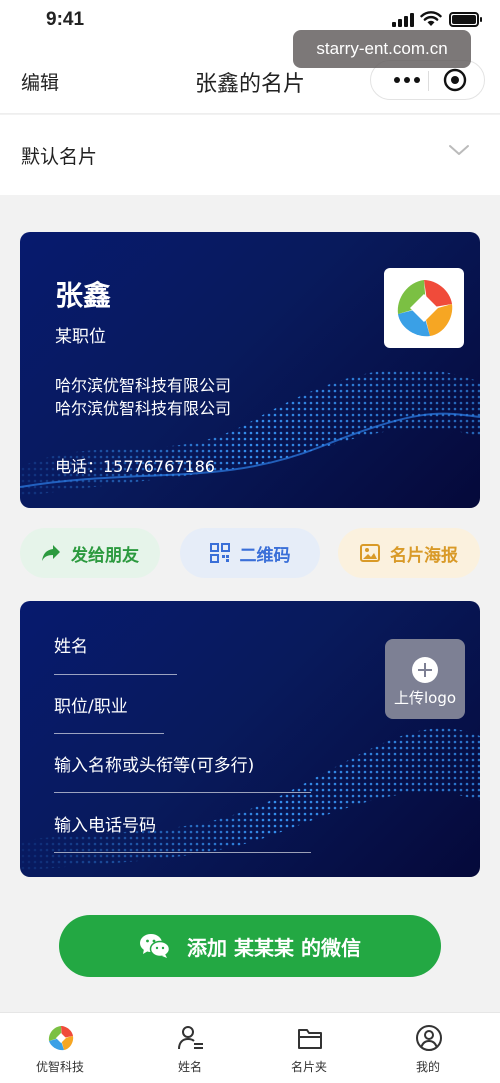  What do you see at coordinates (83, 295) in the screenshot?
I see `card-name: 张鑫` at bounding box center [83, 295].